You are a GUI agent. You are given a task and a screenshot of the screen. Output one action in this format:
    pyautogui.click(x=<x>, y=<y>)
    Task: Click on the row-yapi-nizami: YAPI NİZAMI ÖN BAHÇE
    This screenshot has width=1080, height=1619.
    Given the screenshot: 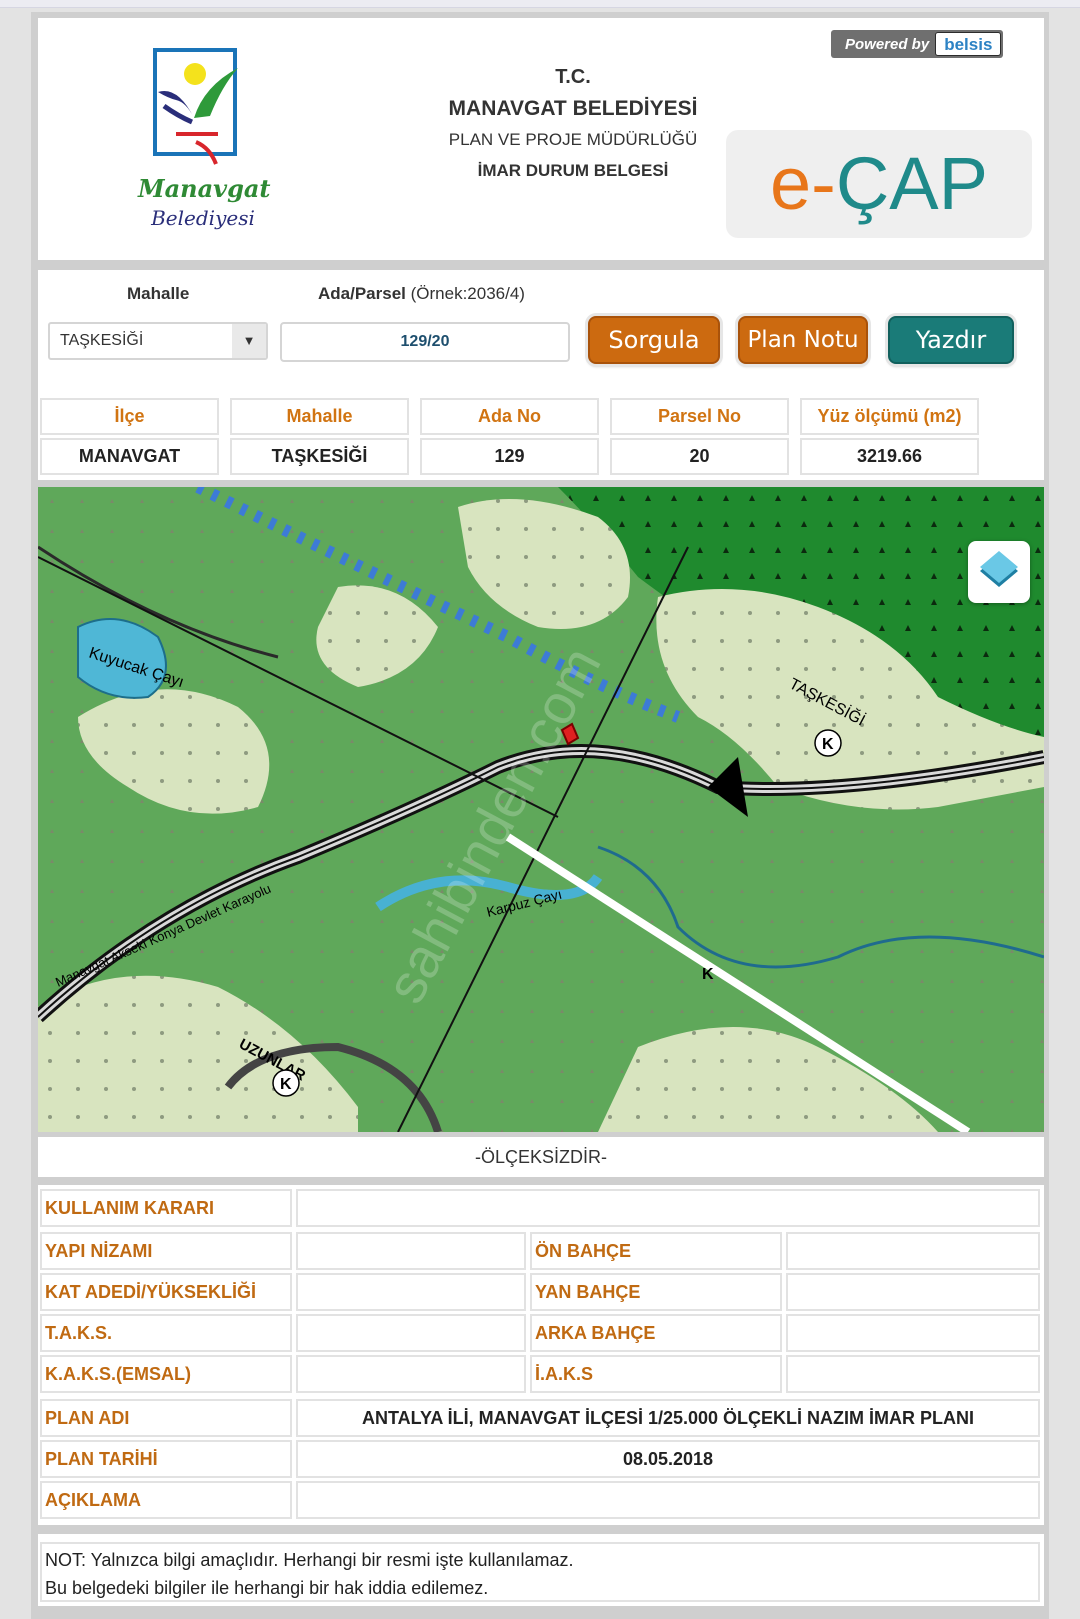 What is the action you would take?
    pyautogui.click(x=541, y=1252)
    